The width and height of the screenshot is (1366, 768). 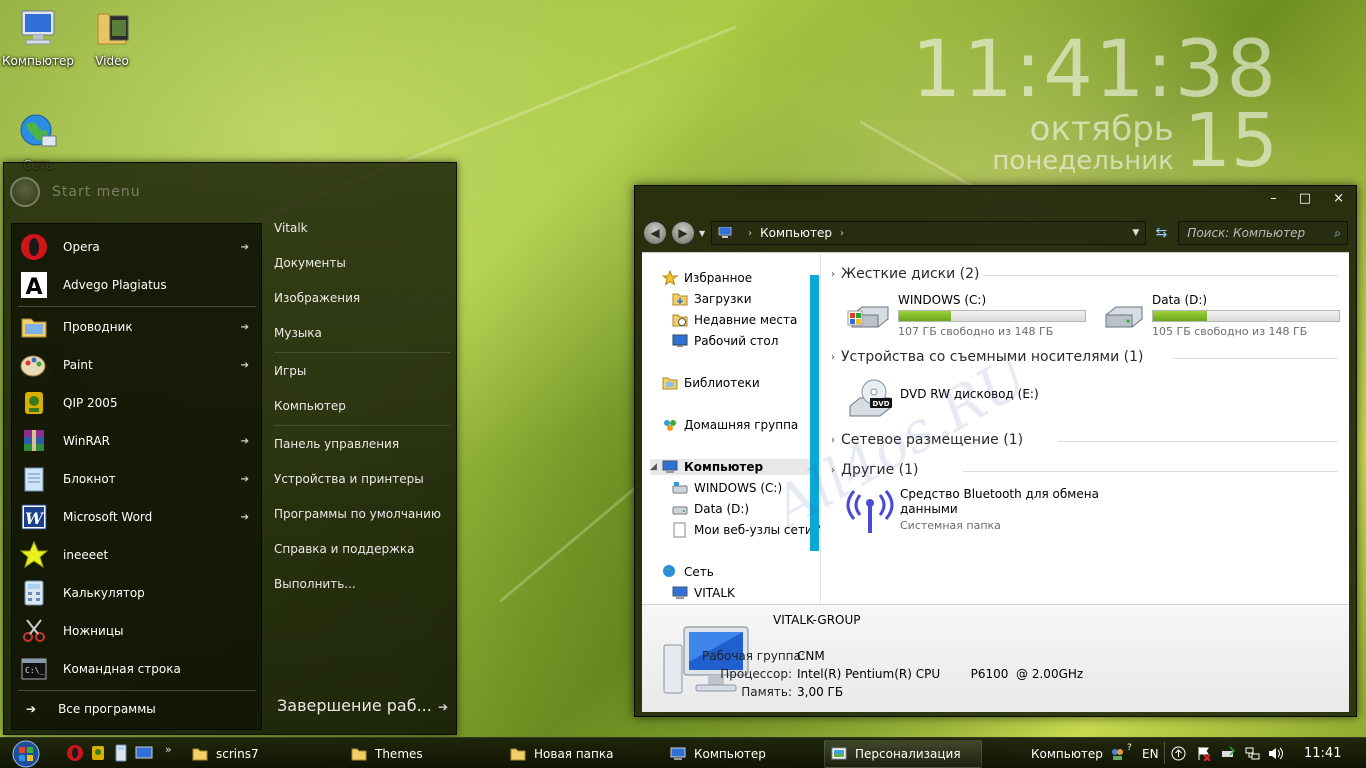 What do you see at coordinates (712, 299) in the screenshot?
I see `nav-downloads: Загрузки` at bounding box center [712, 299].